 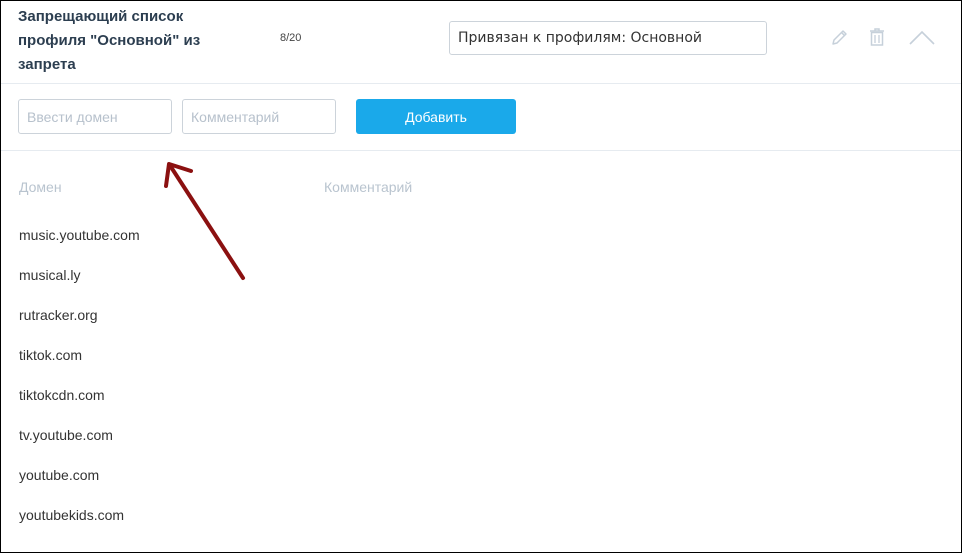 I want to click on annotation-arrow-icon, so click(x=204, y=221).